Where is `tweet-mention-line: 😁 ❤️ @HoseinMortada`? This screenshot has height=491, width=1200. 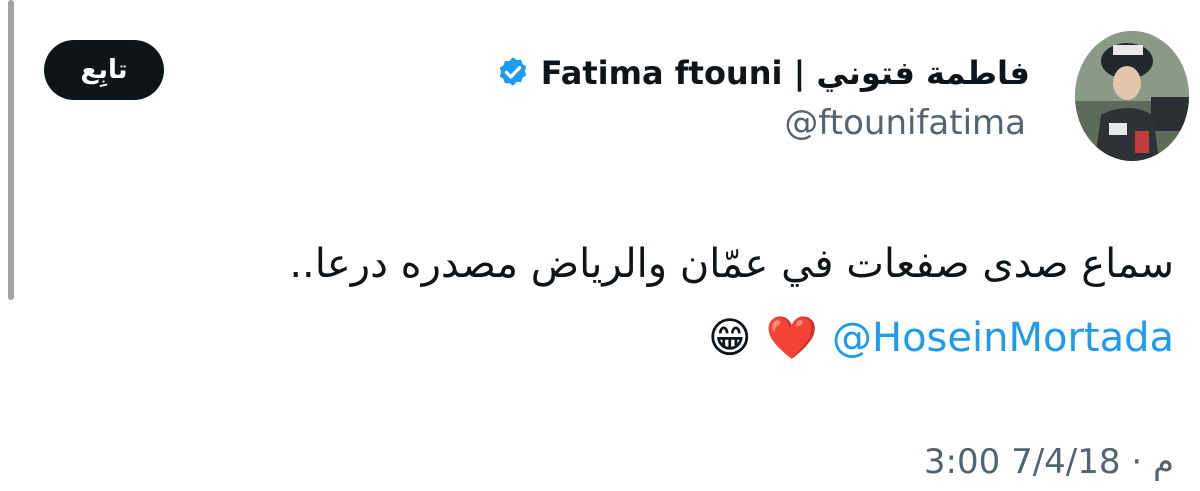 tweet-mention-line: 😁 ❤️ @HoseinMortada is located at coordinates (941, 338).